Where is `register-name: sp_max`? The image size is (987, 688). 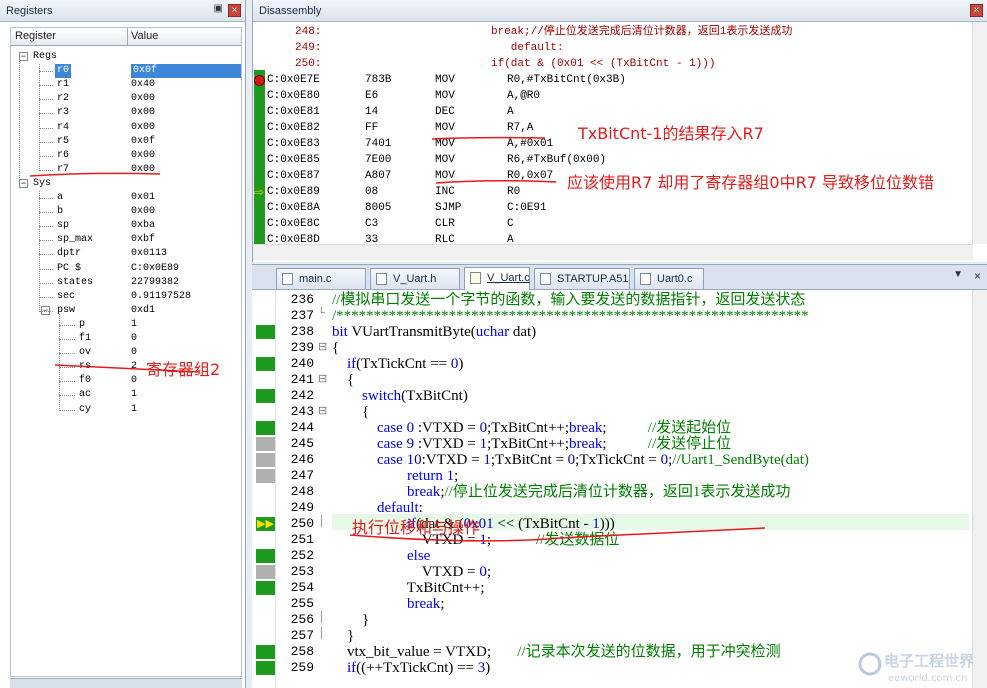 register-name: sp_max is located at coordinates (75, 240).